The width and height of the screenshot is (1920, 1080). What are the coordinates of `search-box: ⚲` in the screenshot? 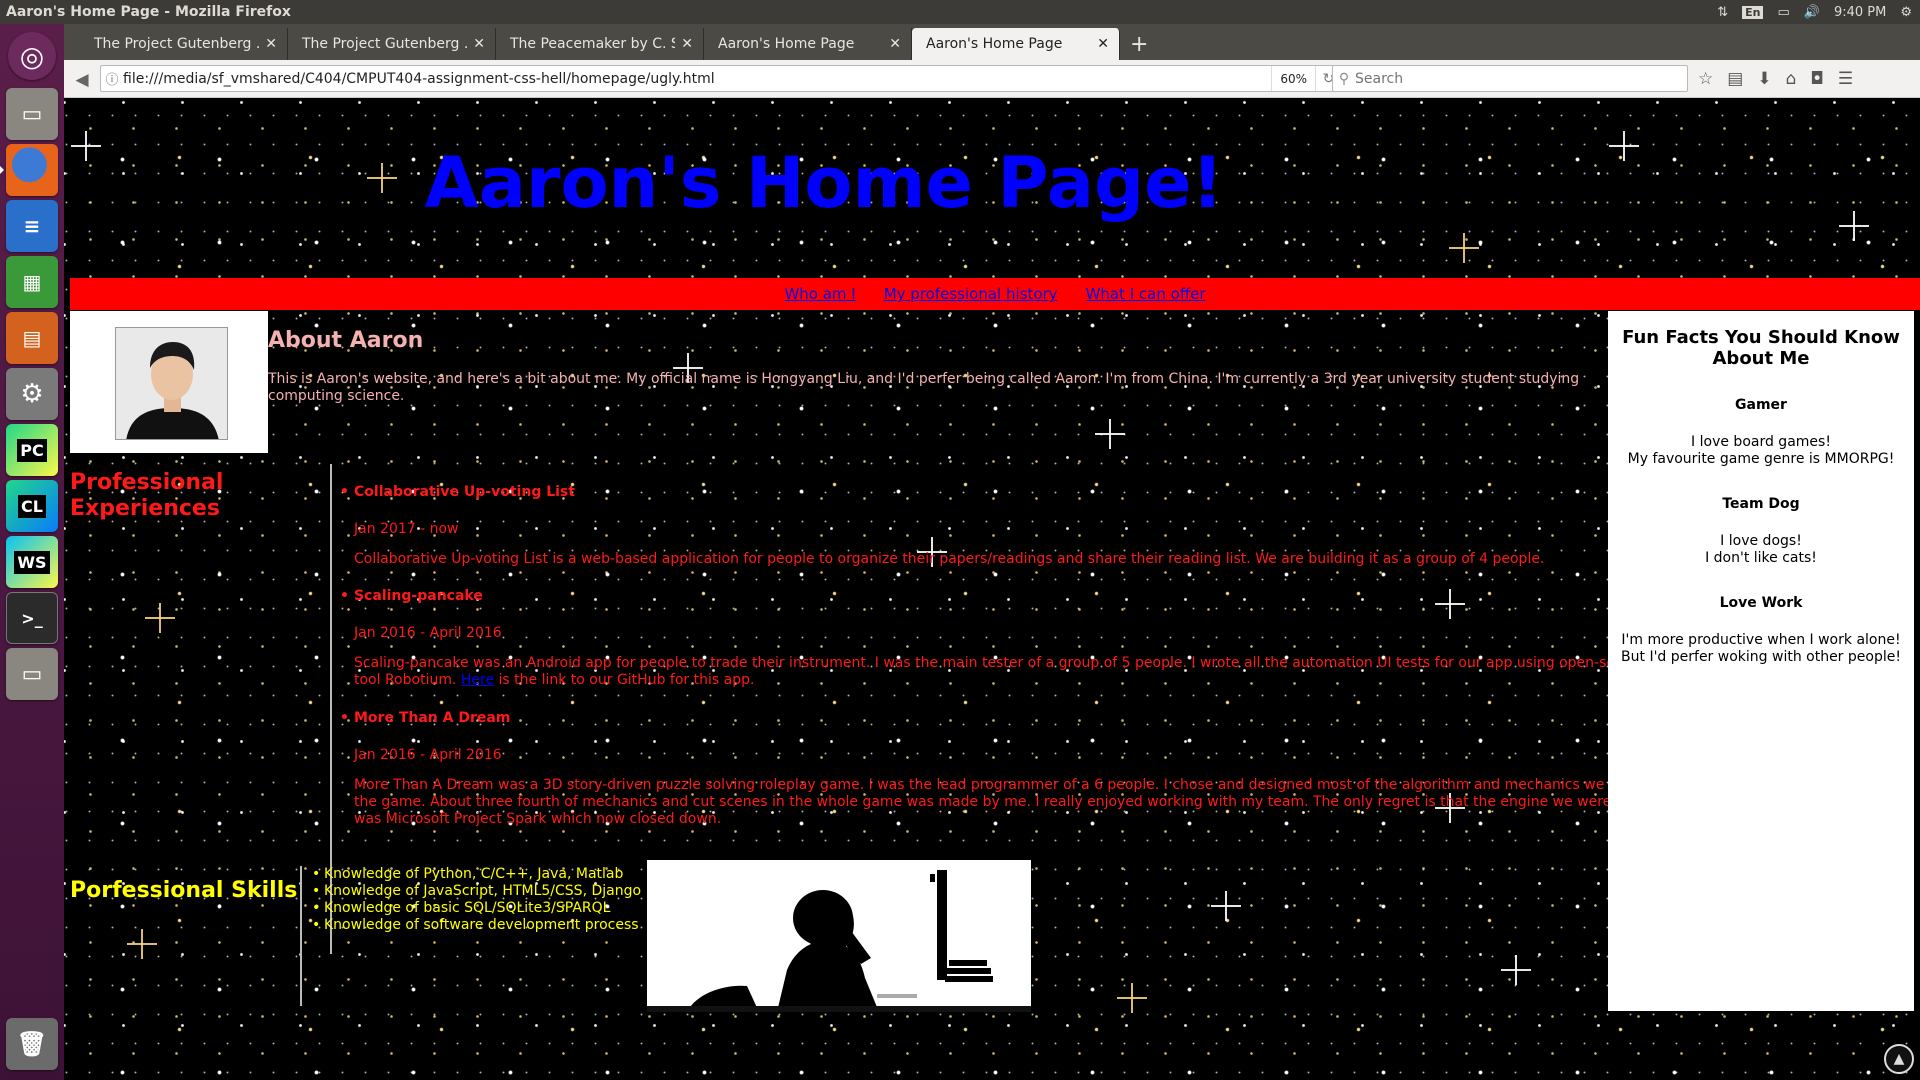 It's located at (1510, 78).